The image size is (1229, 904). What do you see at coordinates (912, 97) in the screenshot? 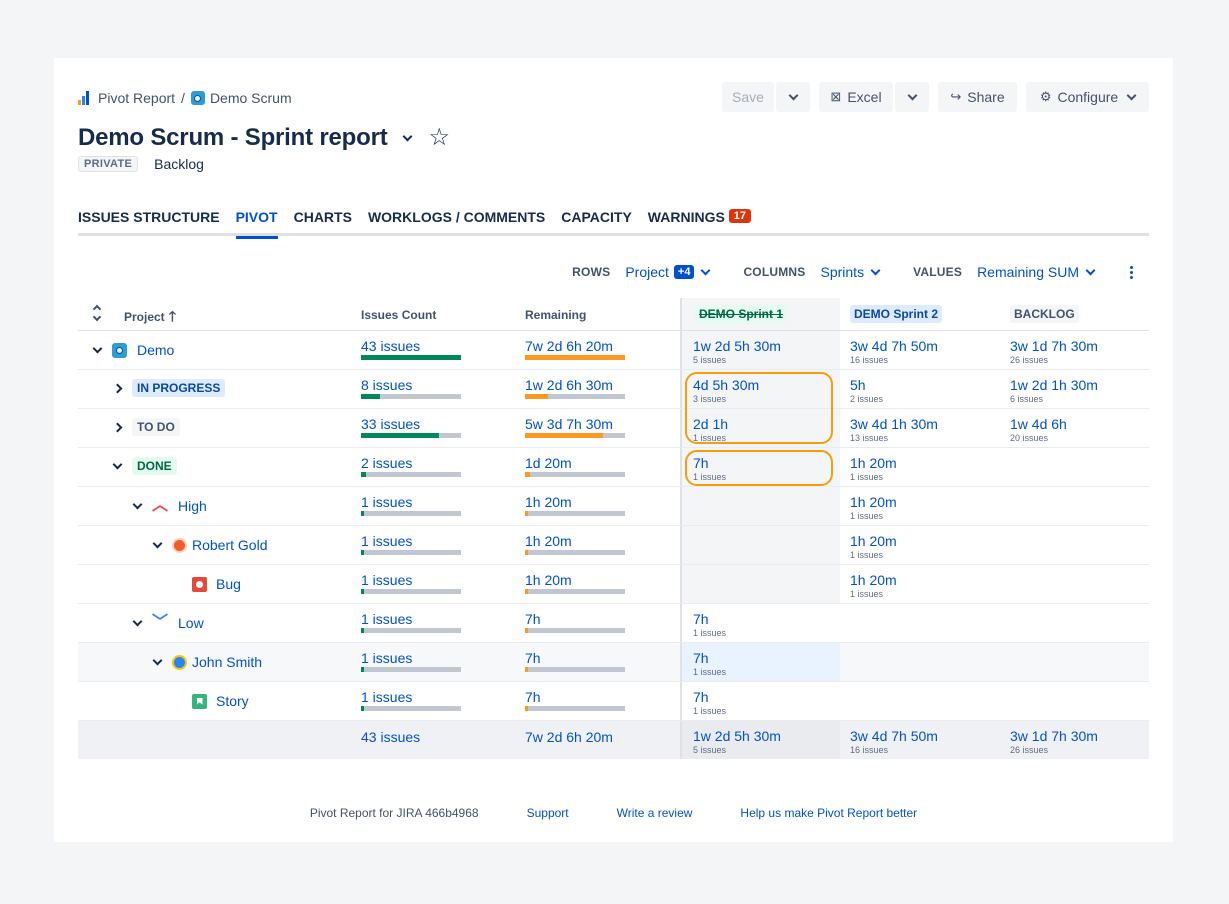
I see `excel-options-button` at bounding box center [912, 97].